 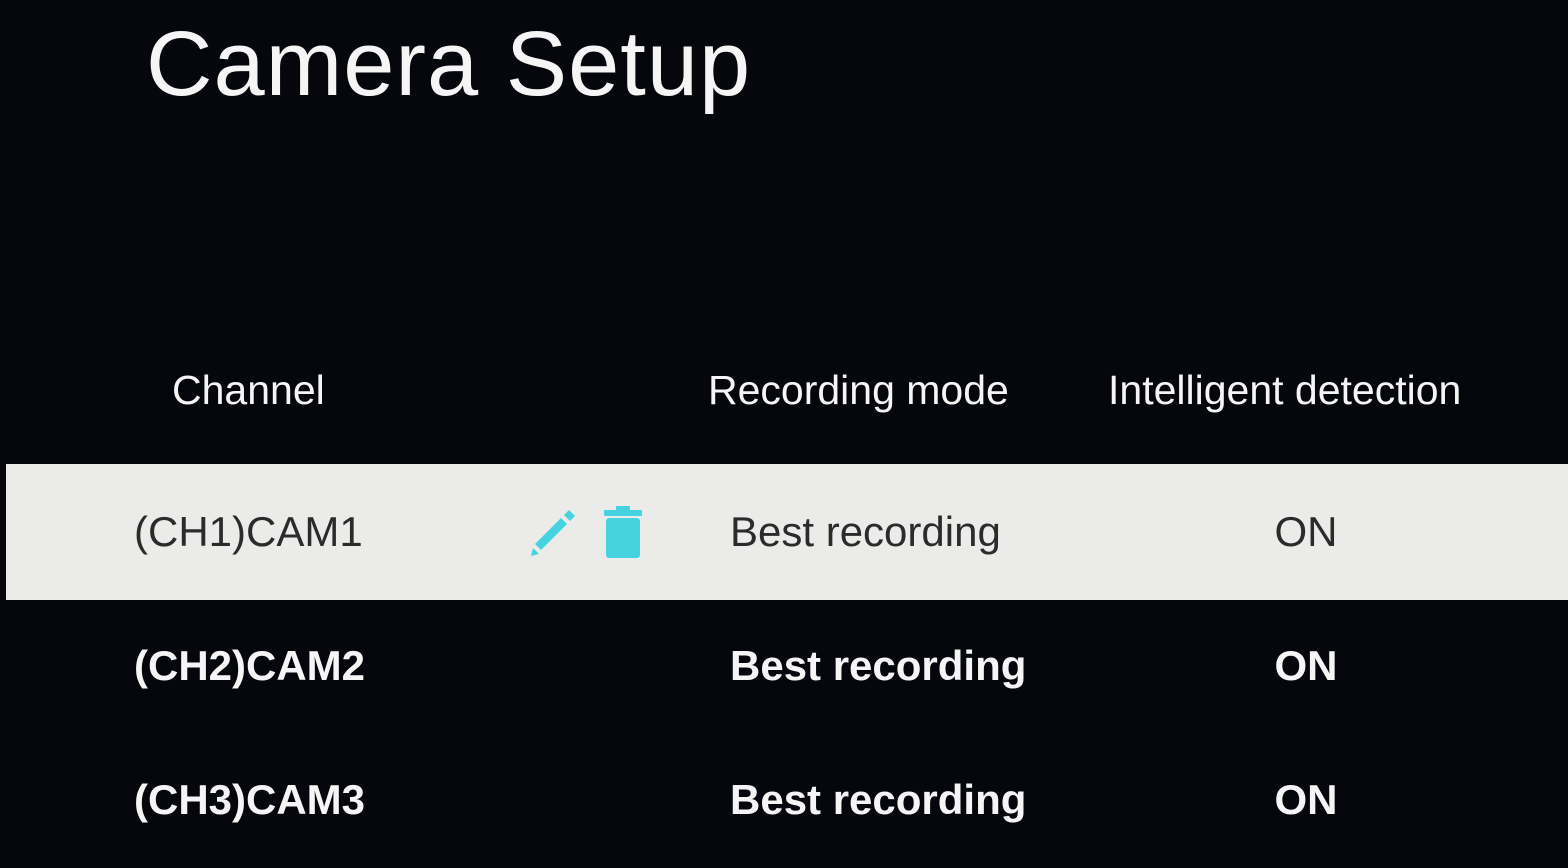 I want to click on column-header-channel: Channel, so click(x=248, y=390).